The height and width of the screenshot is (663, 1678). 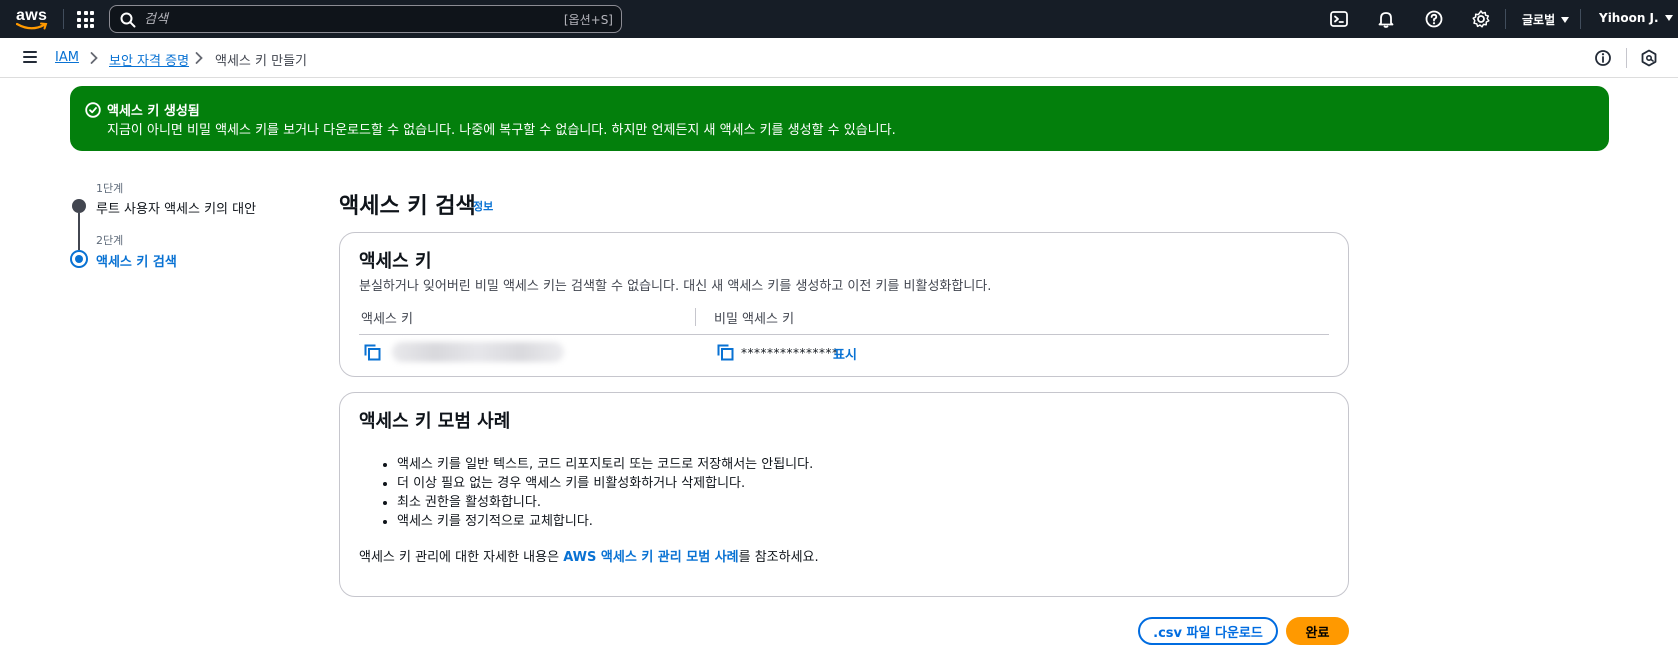 I want to click on account-user-name: Yihoon J., so click(x=1629, y=18).